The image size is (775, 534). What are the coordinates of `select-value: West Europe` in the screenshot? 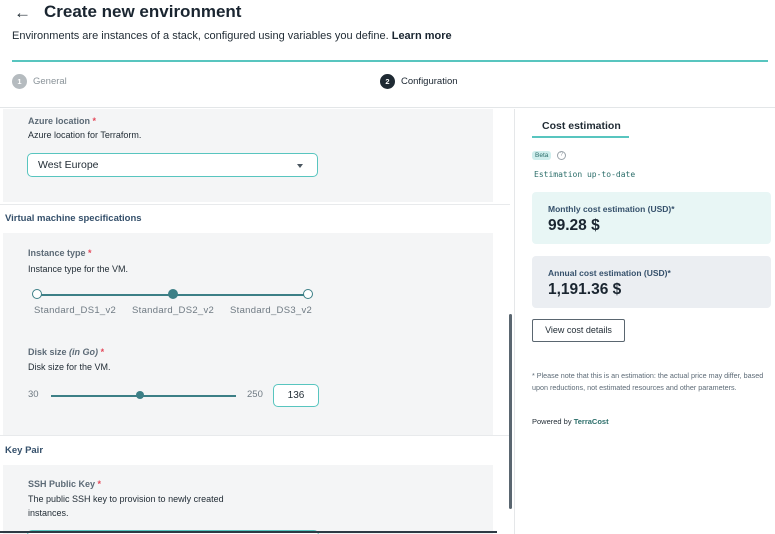 It's located at (68, 165).